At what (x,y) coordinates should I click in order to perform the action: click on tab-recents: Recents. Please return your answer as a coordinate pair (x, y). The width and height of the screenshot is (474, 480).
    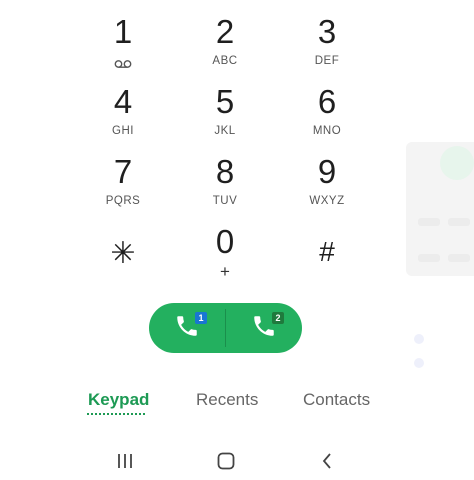
    Looking at the image, I should click on (227, 400).